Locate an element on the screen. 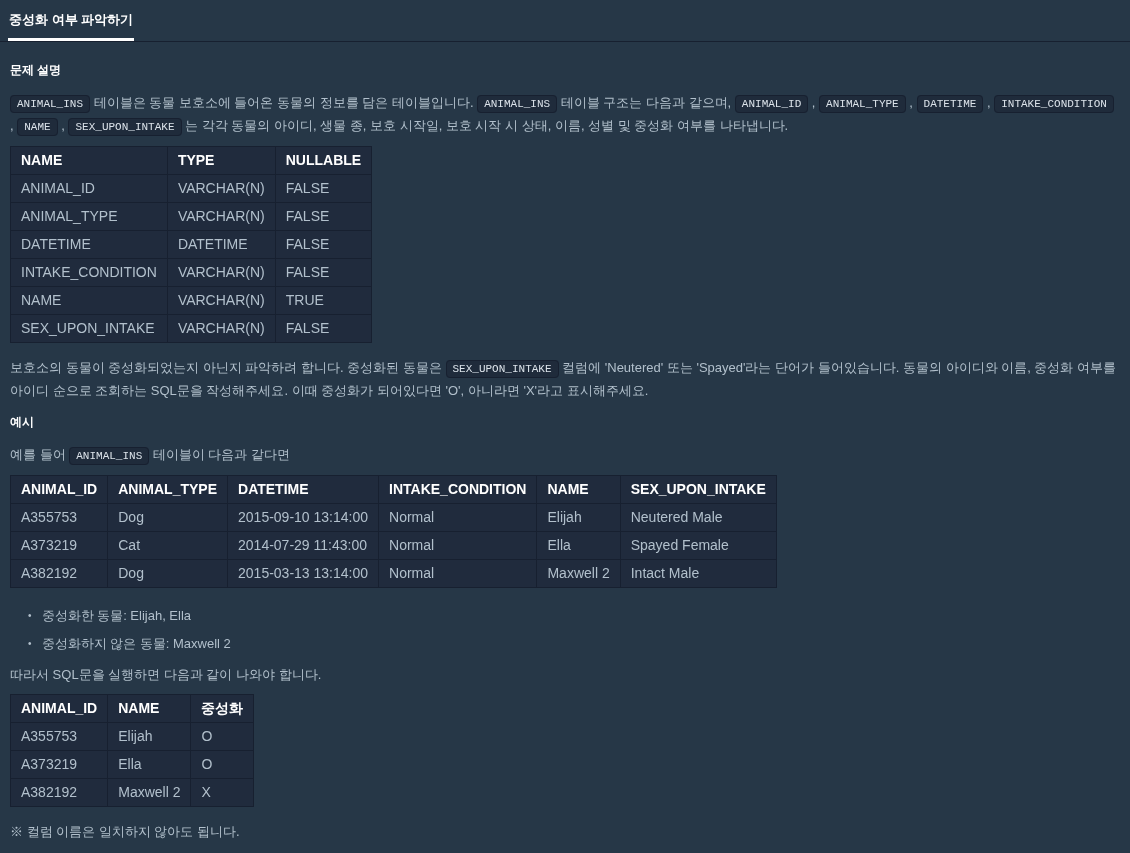 Image resolution: width=1130 pixels, height=853 pixels. table-cell: Neutered Male is located at coordinates (698, 517).